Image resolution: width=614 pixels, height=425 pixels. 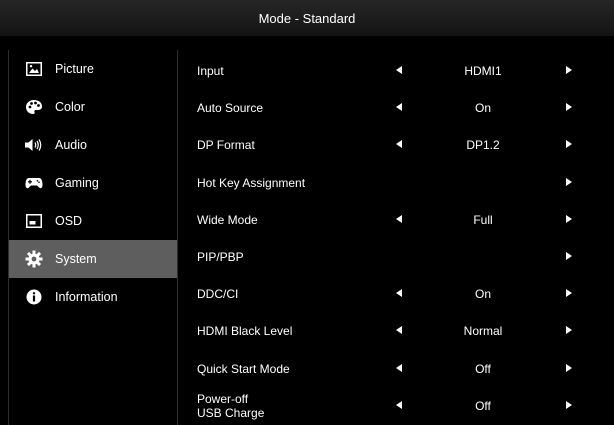 What do you see at coordinates (388, 256) in the screenshot?
I see `setting-row-pip-pbp: PIP/PBP` at bounding box center [388, 256].